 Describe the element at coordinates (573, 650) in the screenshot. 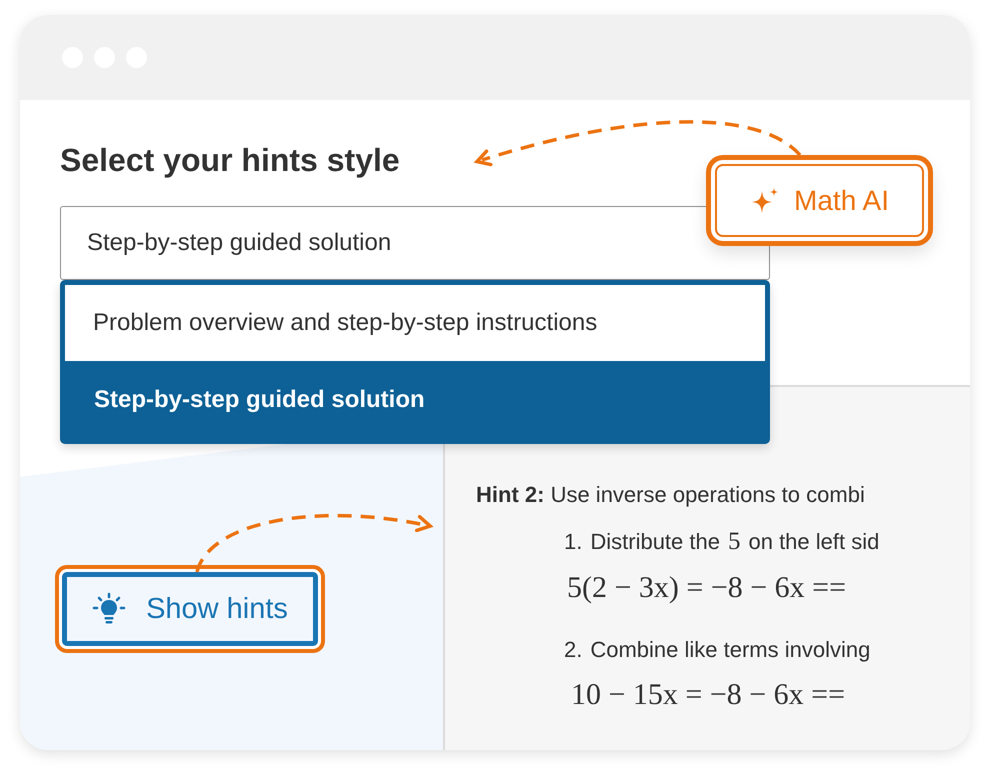

I see `step-number: 2.` at that location.